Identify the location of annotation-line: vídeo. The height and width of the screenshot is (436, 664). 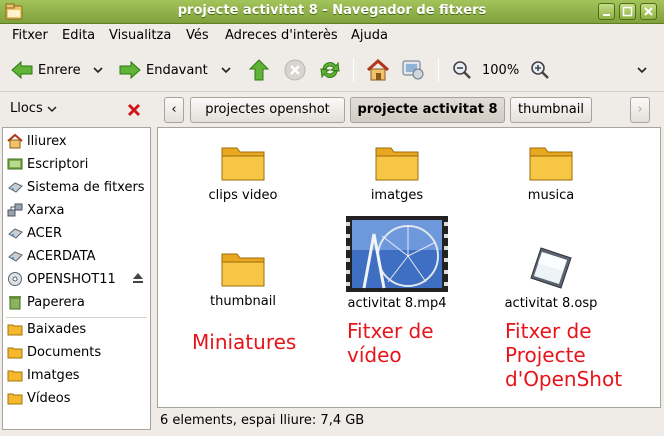
(374, 355).